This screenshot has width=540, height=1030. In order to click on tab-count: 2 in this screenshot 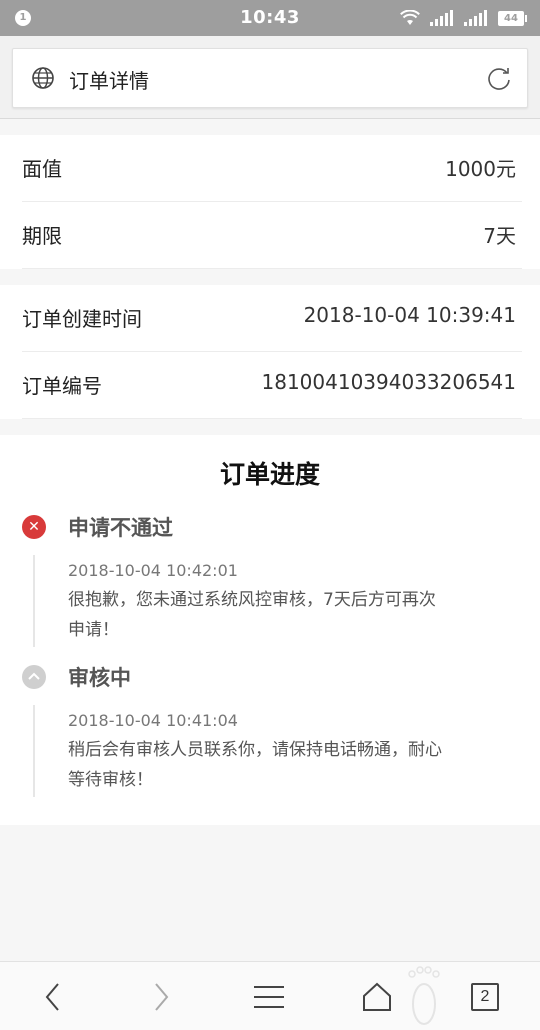, I will do `click(485, 997)`.